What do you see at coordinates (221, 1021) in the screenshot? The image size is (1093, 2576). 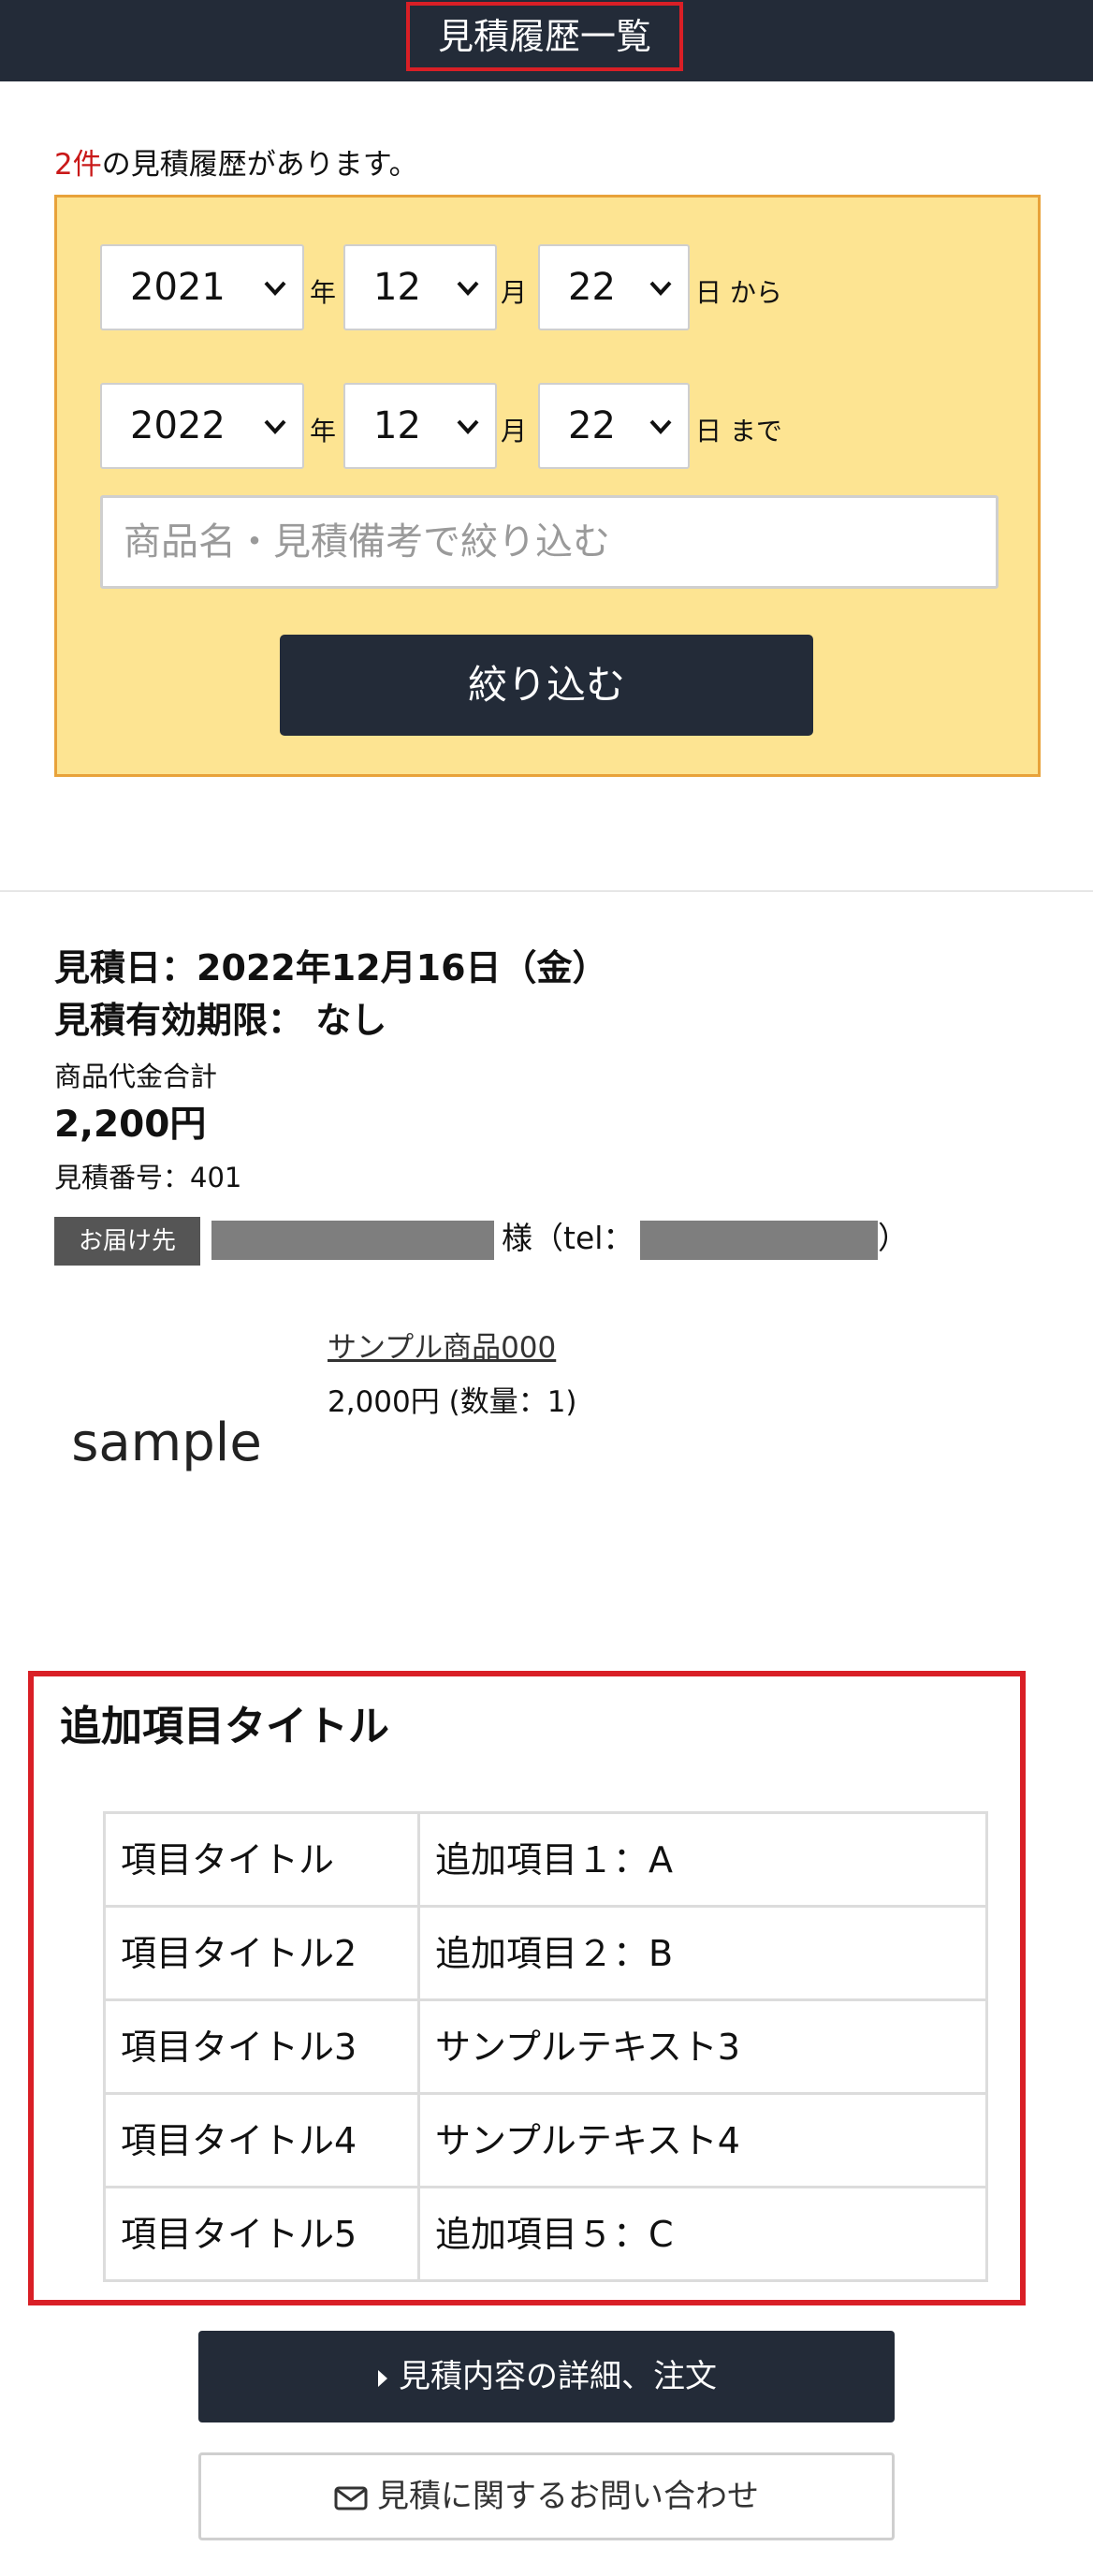 I see `quote-expiry: 見積有効期限： なし` at bounding box center [221, 1021].